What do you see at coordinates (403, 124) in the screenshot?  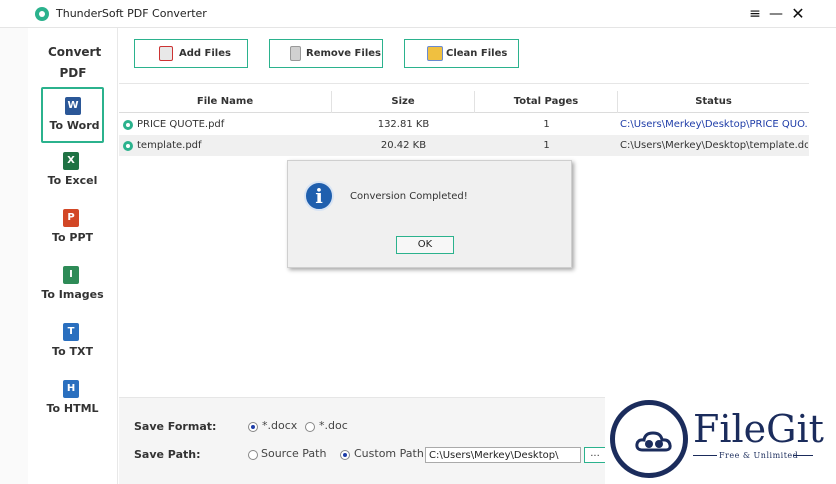 I see `cell-size: 132.81 KB` at bounding box center [403, 124].